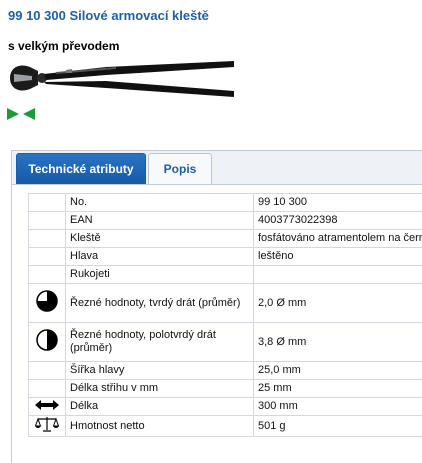 The image size is (422, 463). I want to click on attribute-name: Hmotnost netto, so click(159, 426).